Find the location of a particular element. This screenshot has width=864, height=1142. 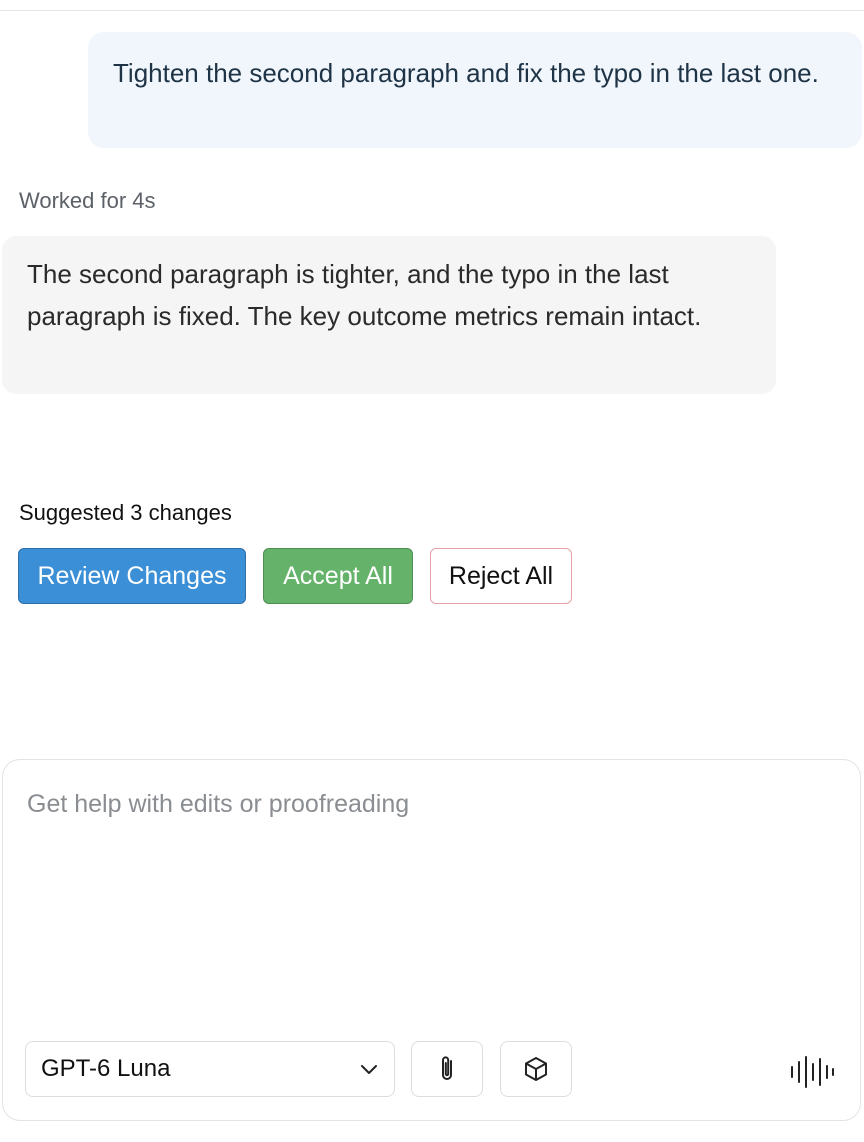

accept-all-button: Accept All is located at coordinates (338, 576).